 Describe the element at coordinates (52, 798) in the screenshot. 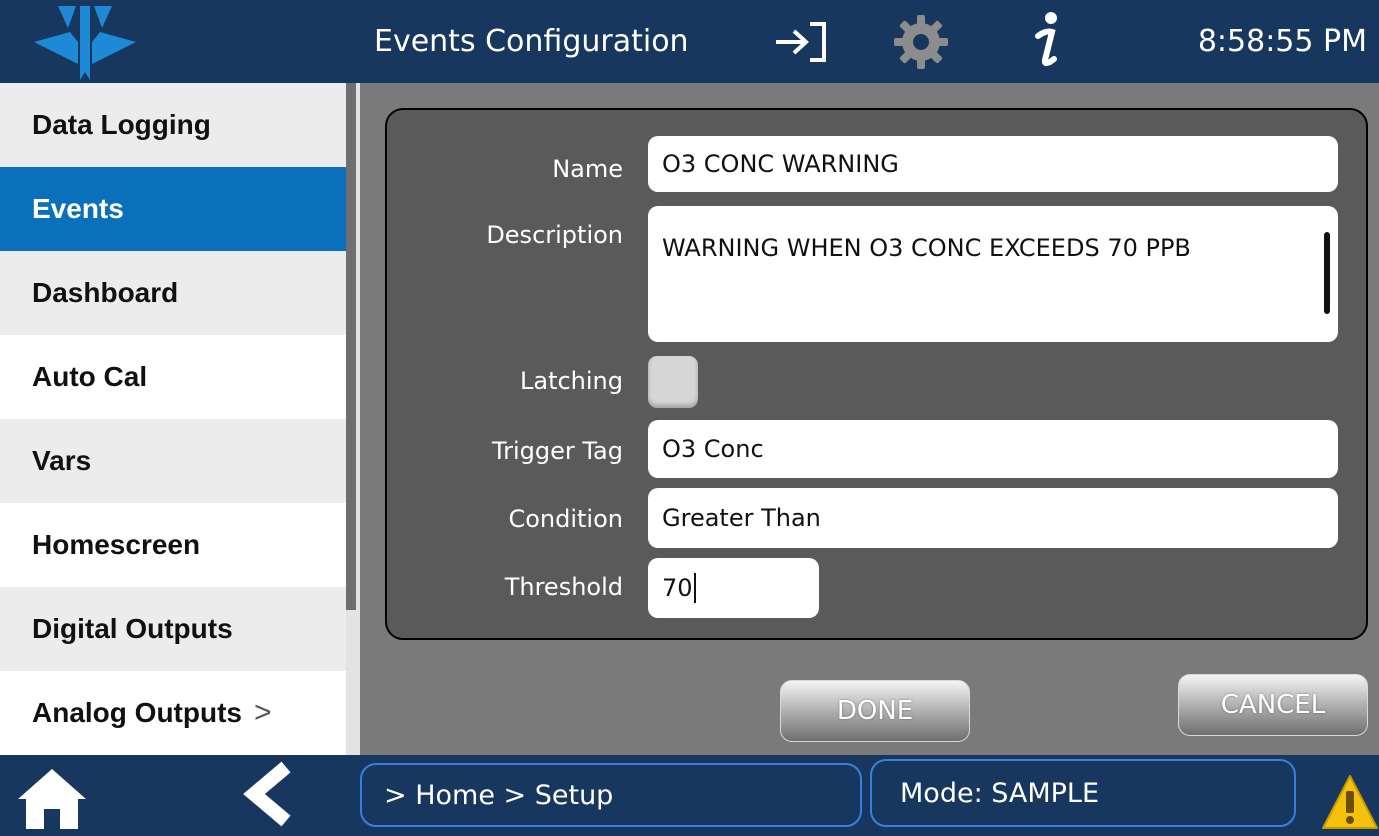

I see `home-icon` at that location.